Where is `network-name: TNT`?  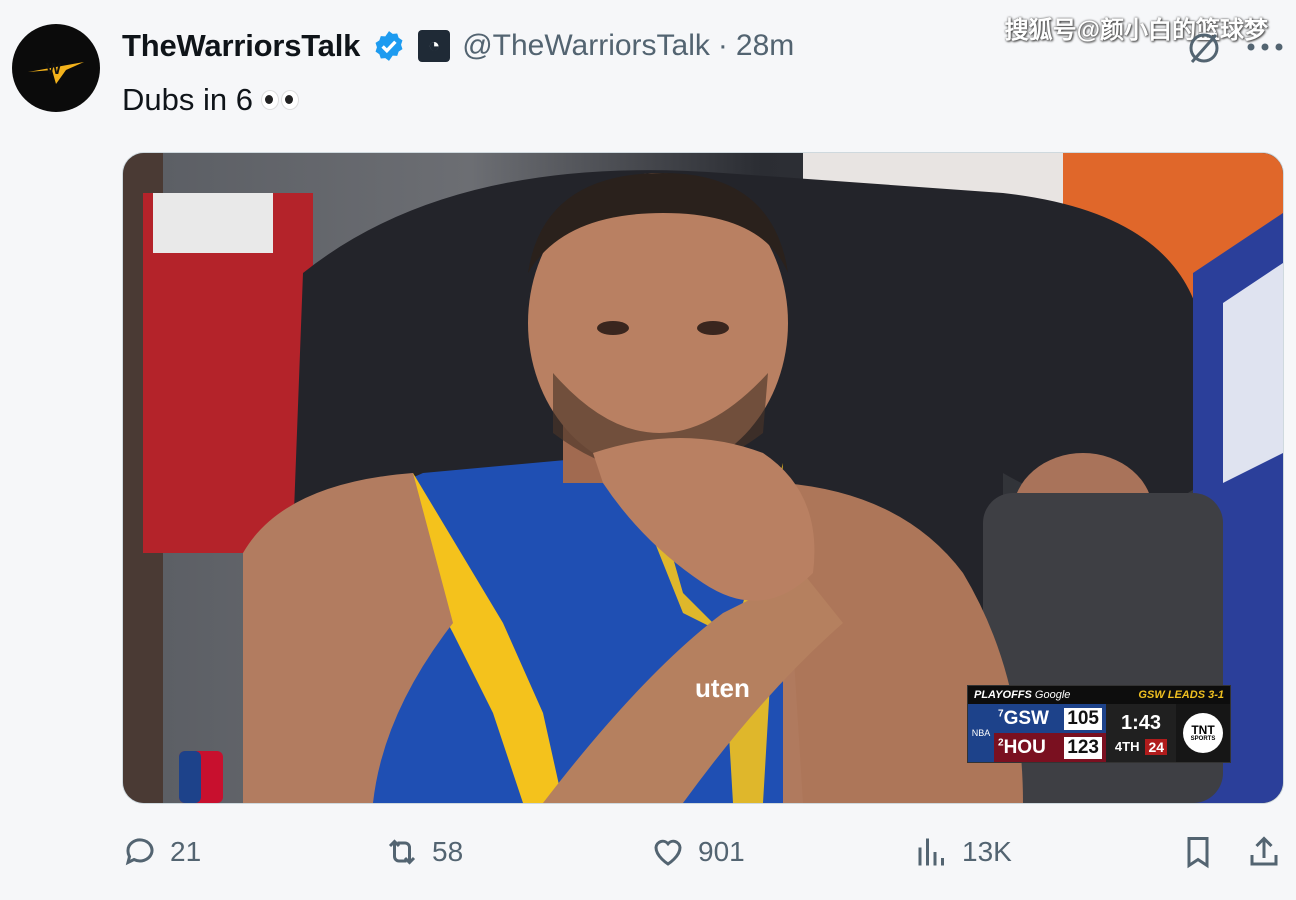
network-name: TNT is located at coordinates (1203, 730).